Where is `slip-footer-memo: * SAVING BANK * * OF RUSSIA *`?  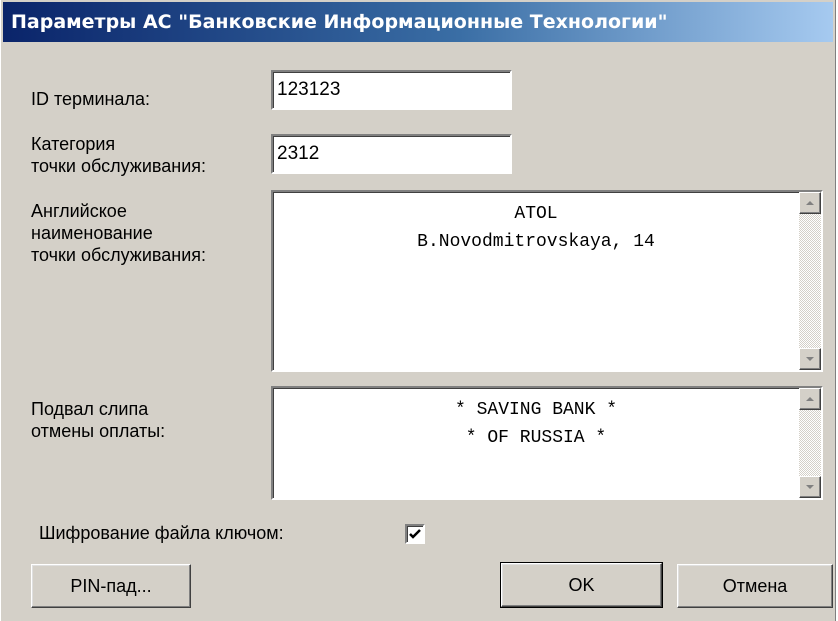
slip-footer-memo: * SAVING BANK * * OF RUSSIA * is located at coordinates (547, 443).